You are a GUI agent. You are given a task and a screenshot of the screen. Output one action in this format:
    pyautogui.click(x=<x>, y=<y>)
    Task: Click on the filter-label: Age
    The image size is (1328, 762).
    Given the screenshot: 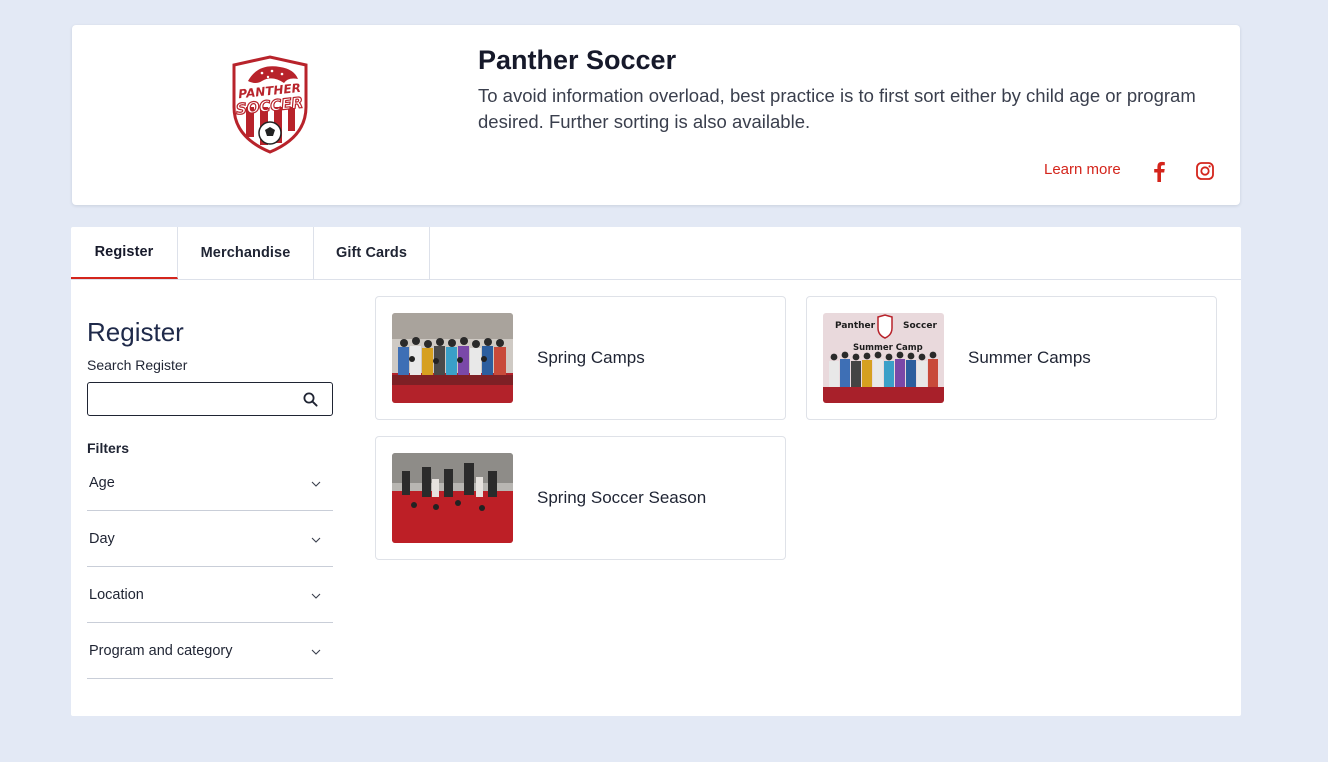 What is the action you would take?
    pyautogui.click(x=102, y=483)
    